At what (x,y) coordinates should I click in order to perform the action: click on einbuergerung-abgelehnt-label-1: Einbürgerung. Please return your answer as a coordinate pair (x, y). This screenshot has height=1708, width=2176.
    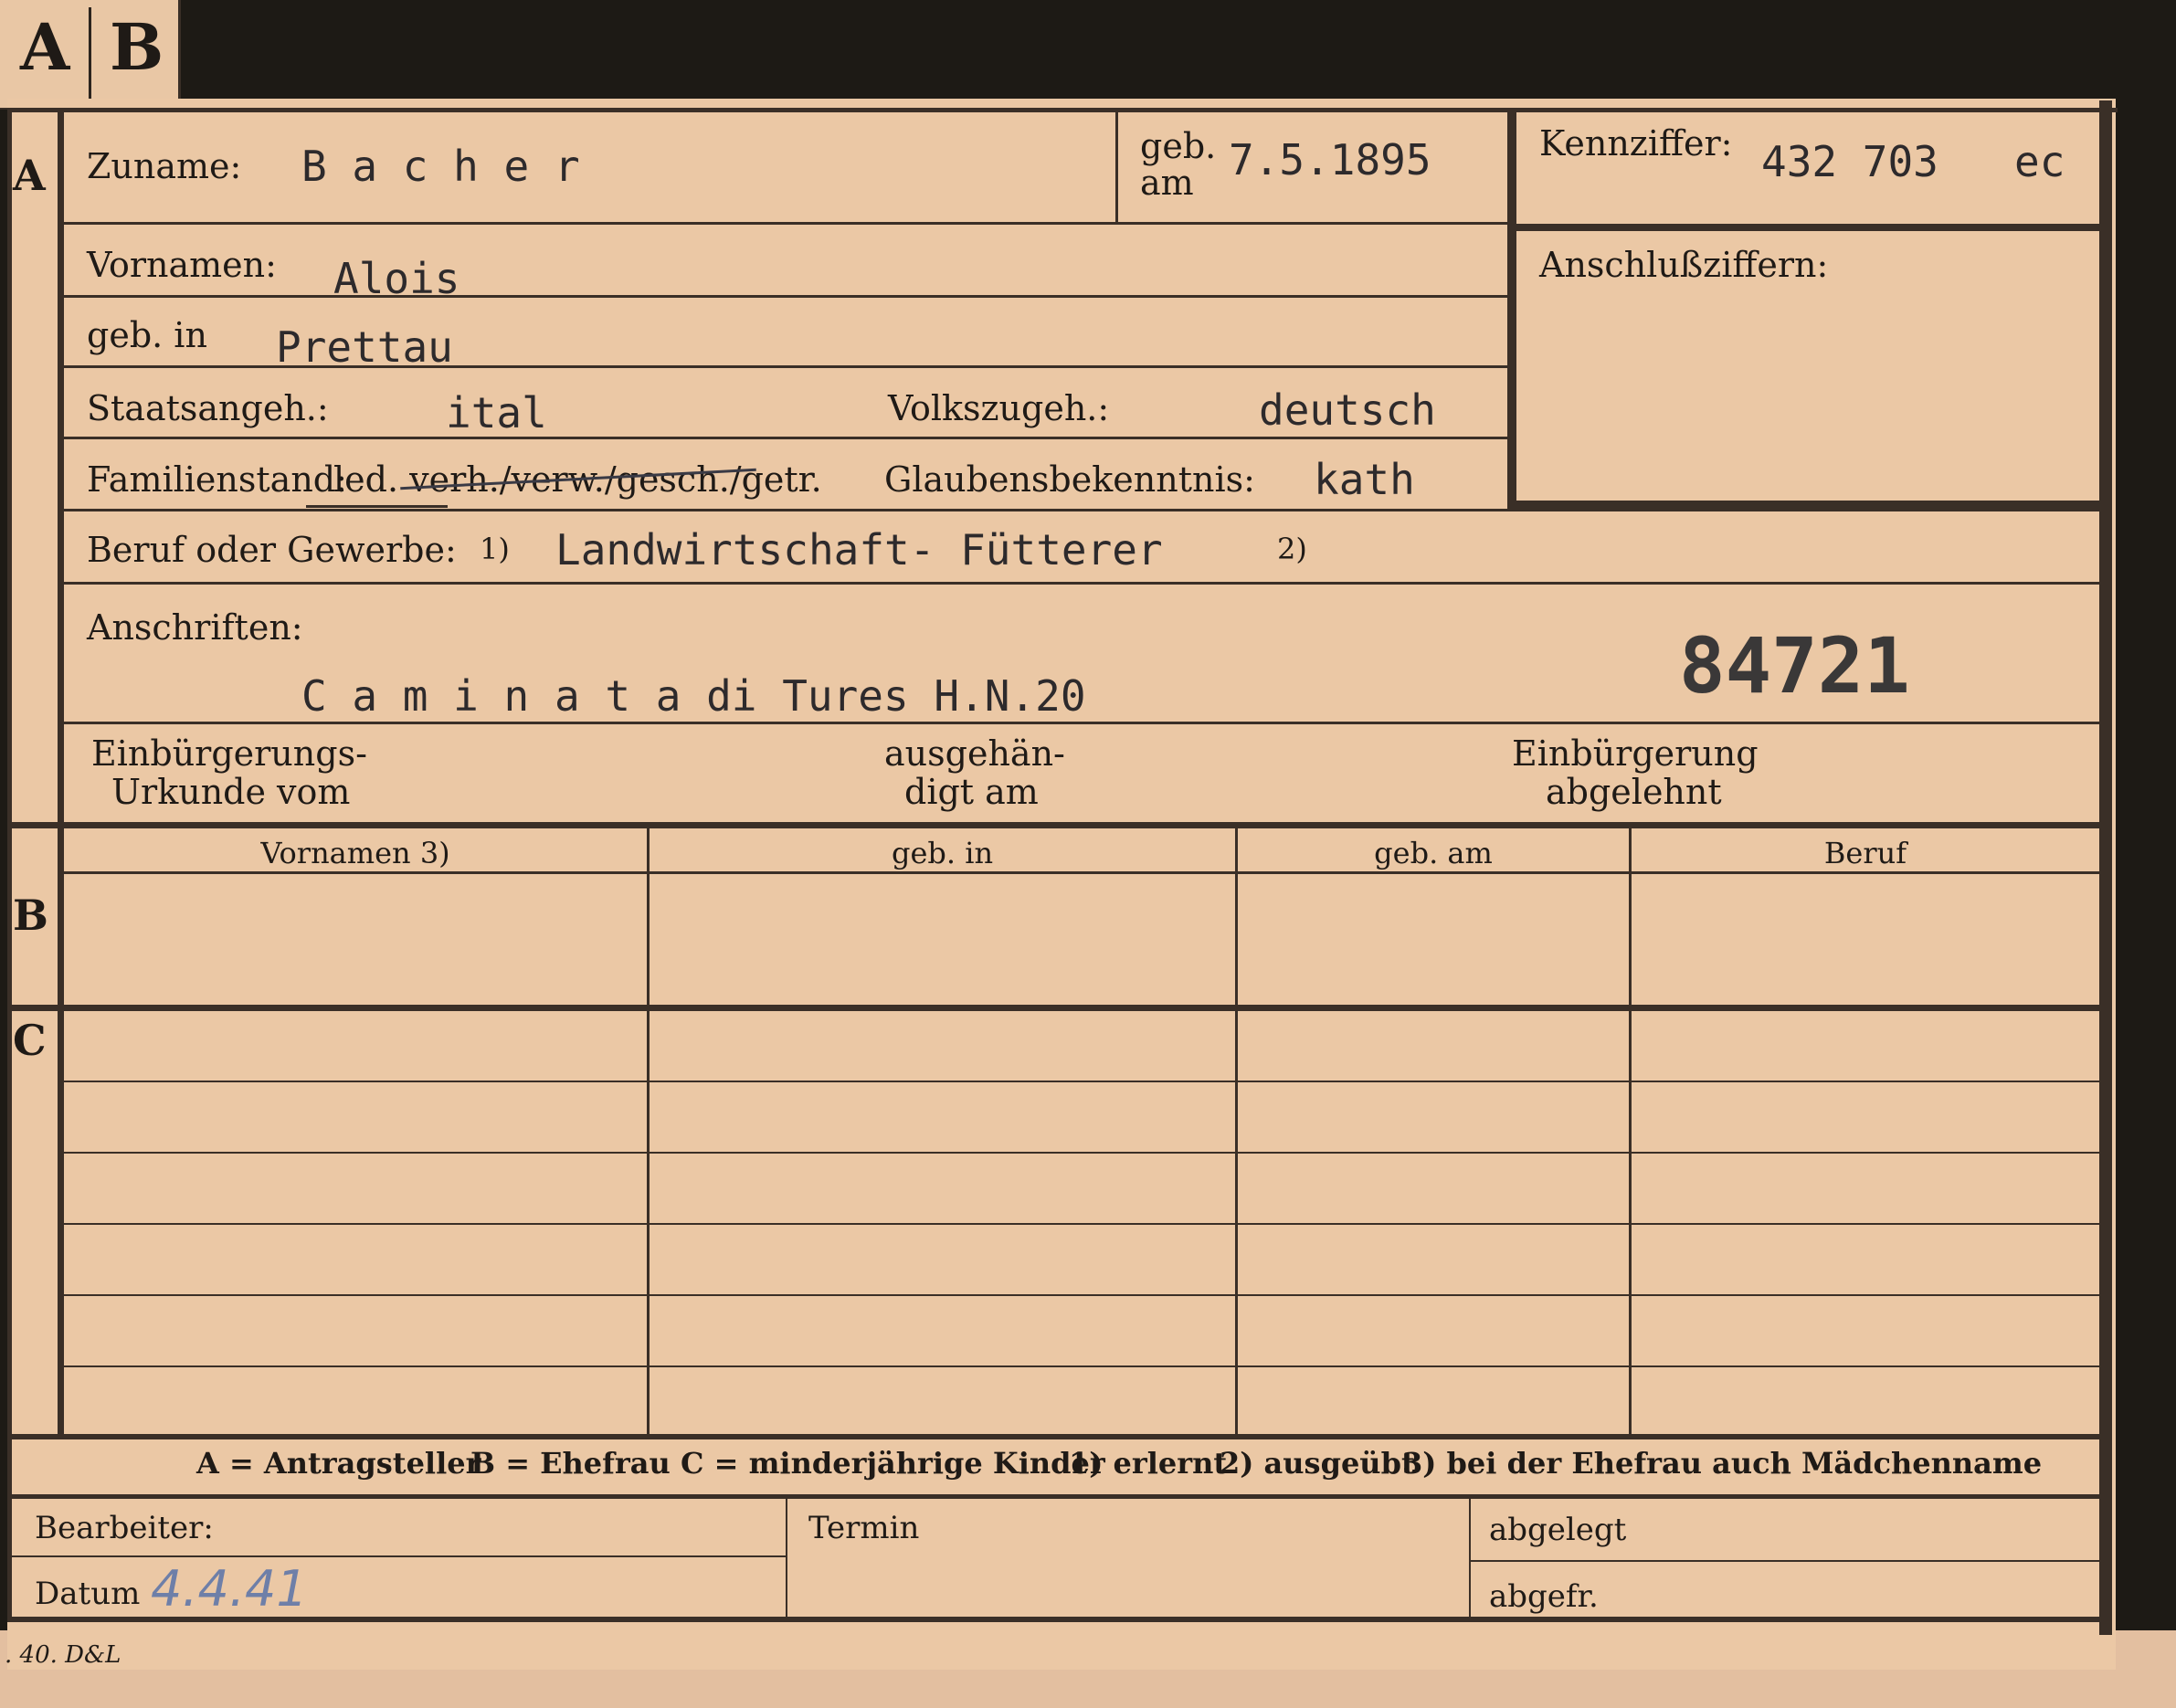
    Looking at the image, I should click on (1636, 753).